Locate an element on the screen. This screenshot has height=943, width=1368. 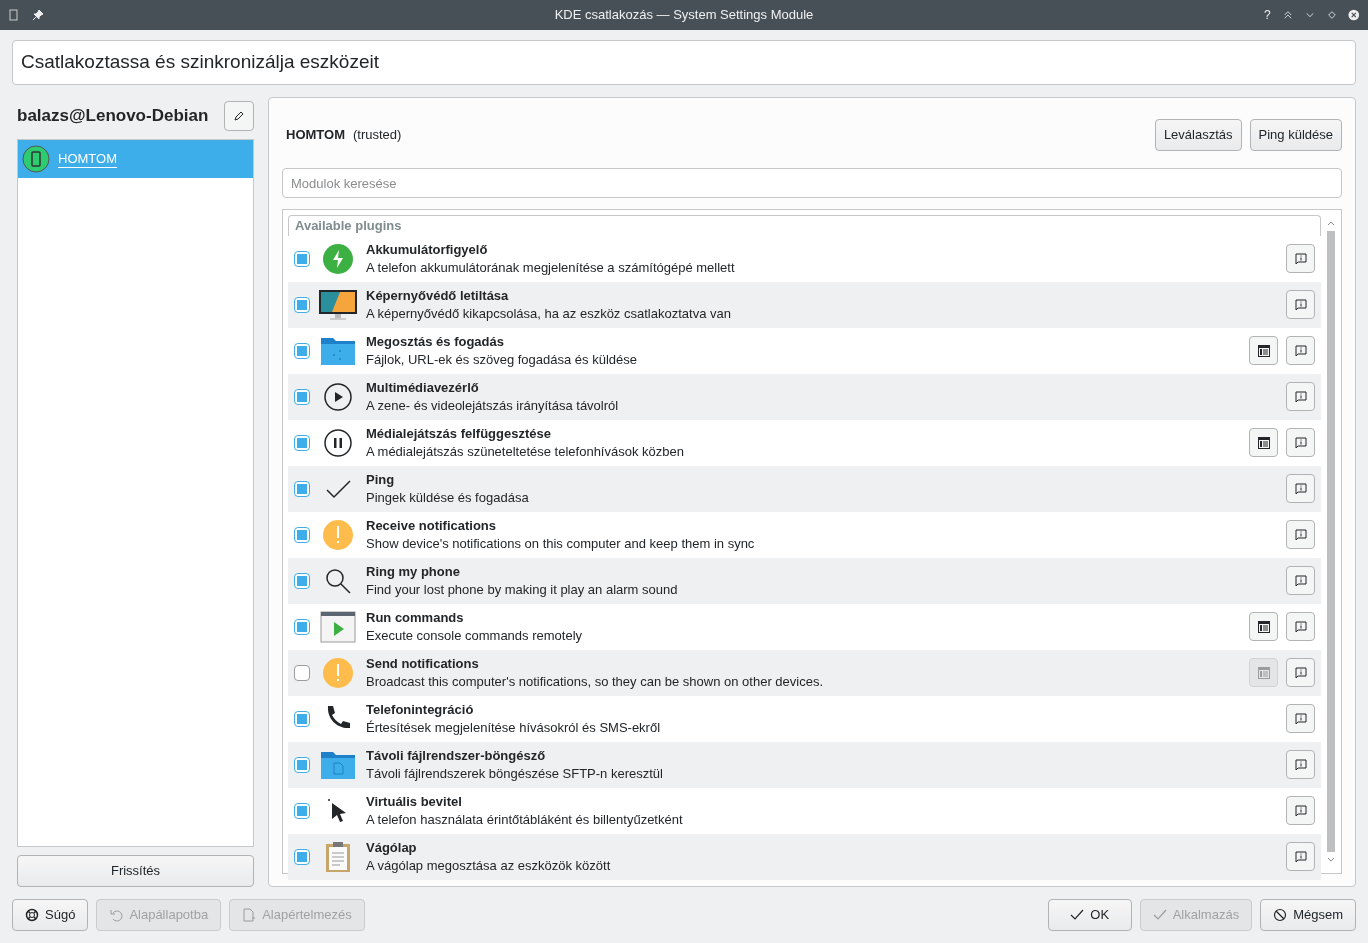
edit-button is located at coordinates (239, 116).